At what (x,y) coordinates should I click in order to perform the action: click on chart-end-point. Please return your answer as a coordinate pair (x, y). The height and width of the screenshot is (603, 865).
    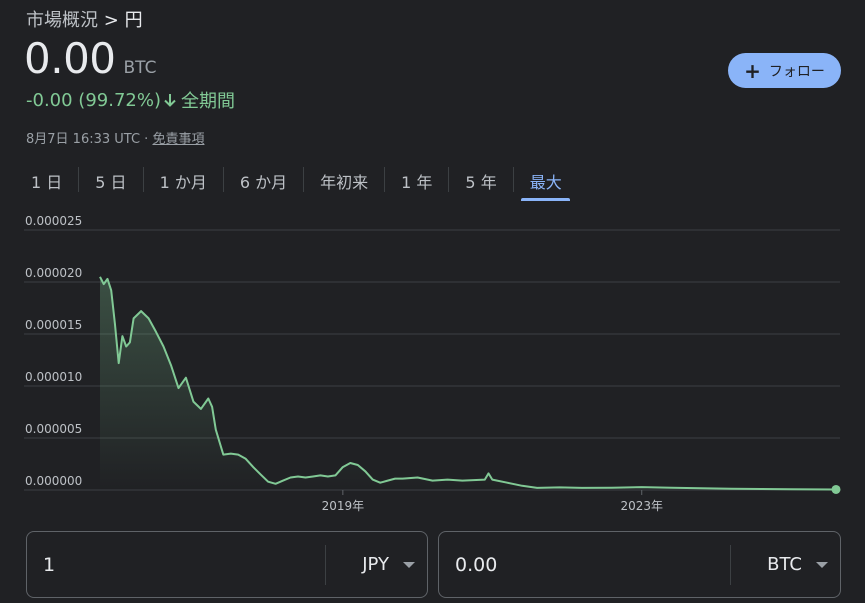
    Looking at the image, I should click on (836, 489).